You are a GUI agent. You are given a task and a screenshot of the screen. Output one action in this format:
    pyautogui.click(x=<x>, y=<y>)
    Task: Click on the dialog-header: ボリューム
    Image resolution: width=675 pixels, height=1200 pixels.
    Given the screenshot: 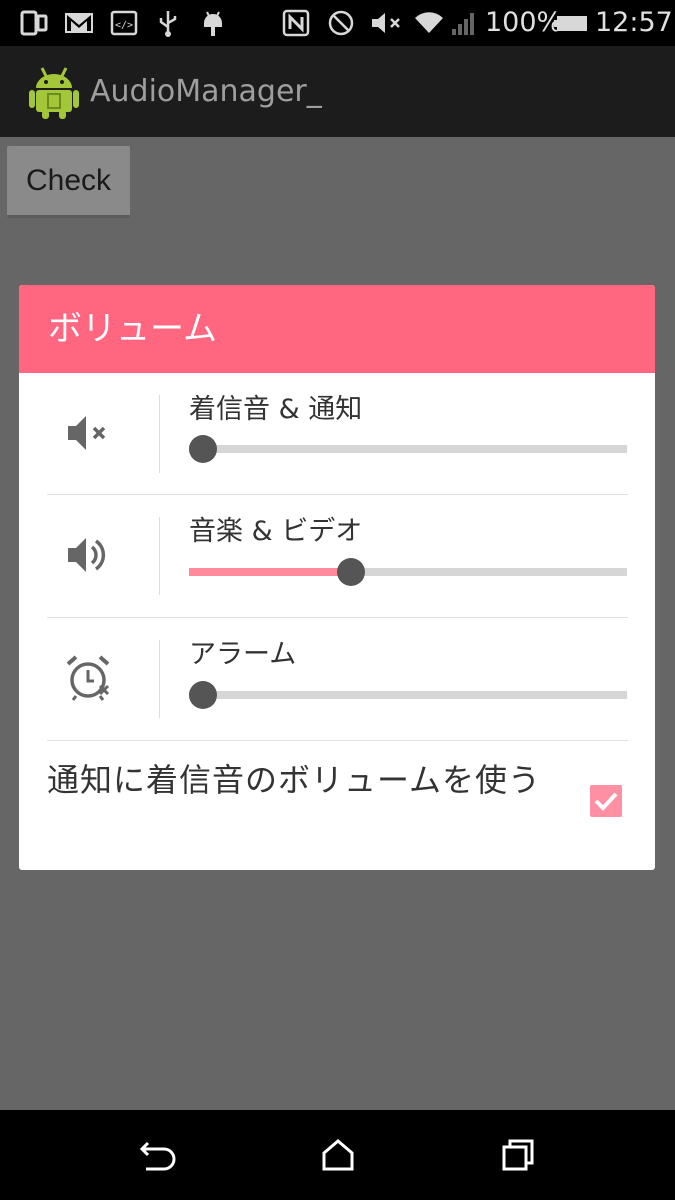 What is the action you would take?
    pyautogui.click(x=337, y=329)
    